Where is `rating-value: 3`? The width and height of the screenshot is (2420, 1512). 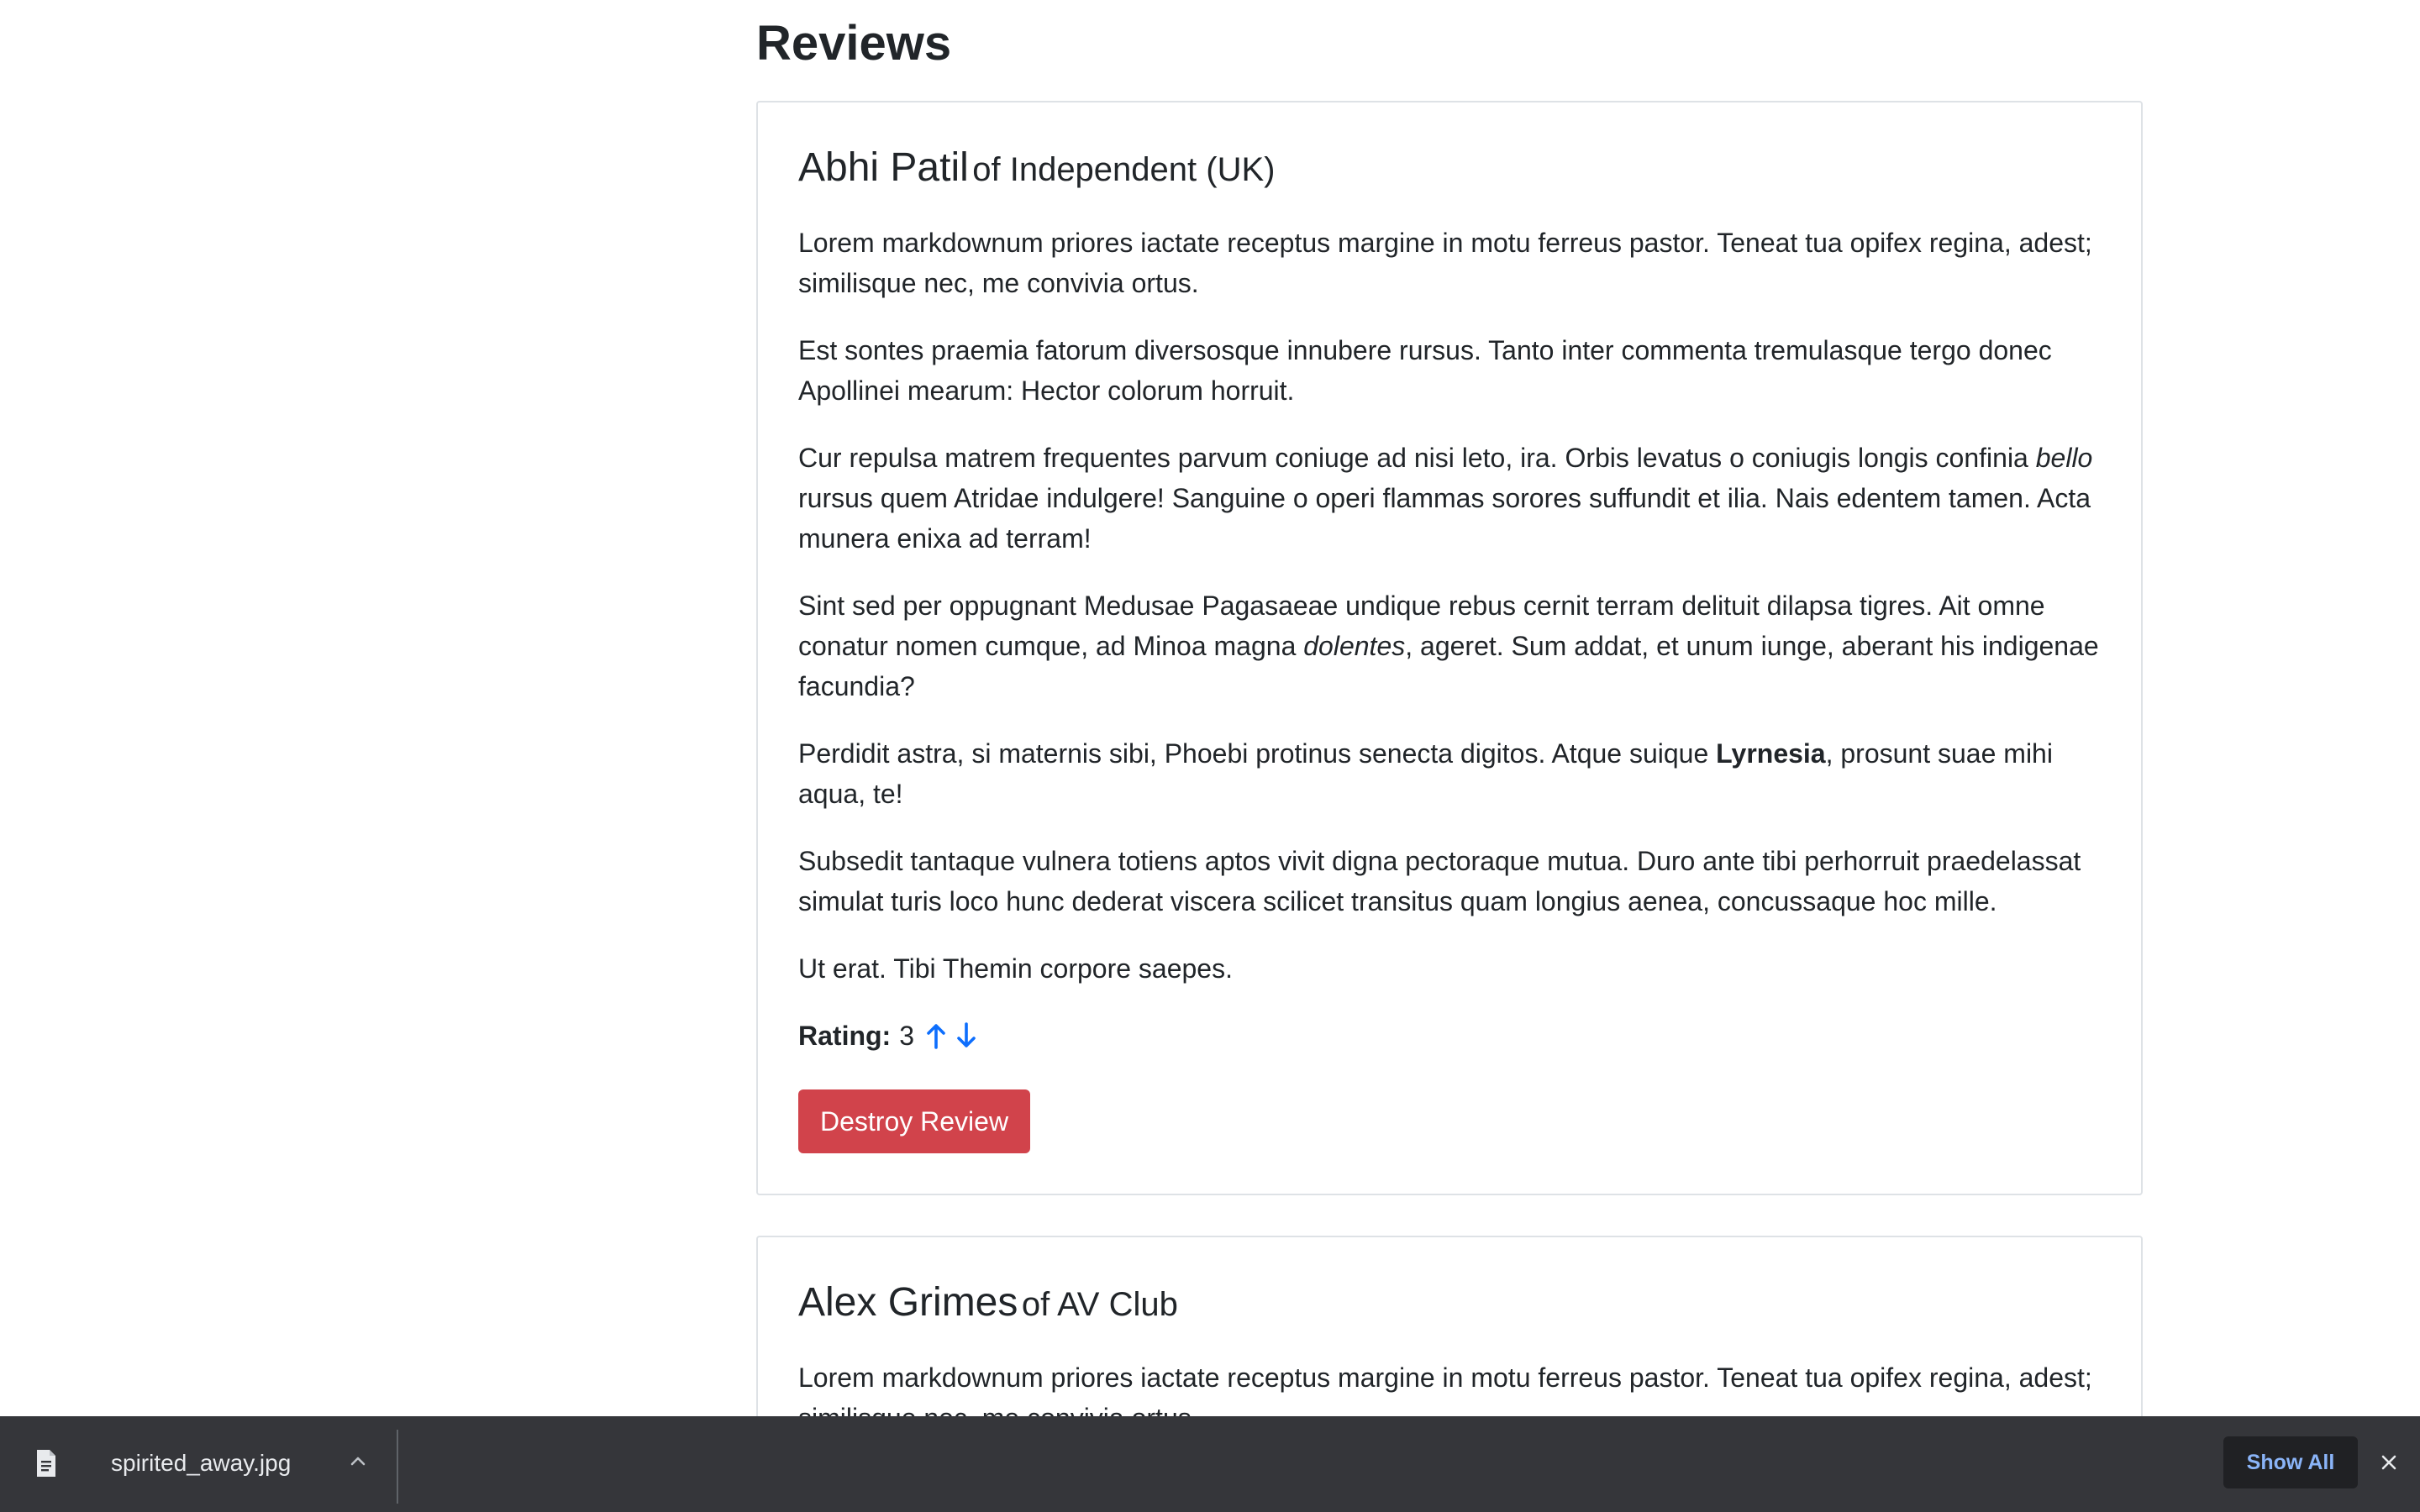 rating-value: 3 is located at coordinates (906, 1036).